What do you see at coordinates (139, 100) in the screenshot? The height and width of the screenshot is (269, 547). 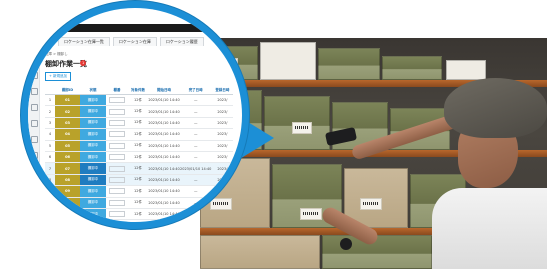 I see `table-row: 1 01 棚卸中 12件 2023/01/10 14:40—2023/` at bounding box center [139, 100].